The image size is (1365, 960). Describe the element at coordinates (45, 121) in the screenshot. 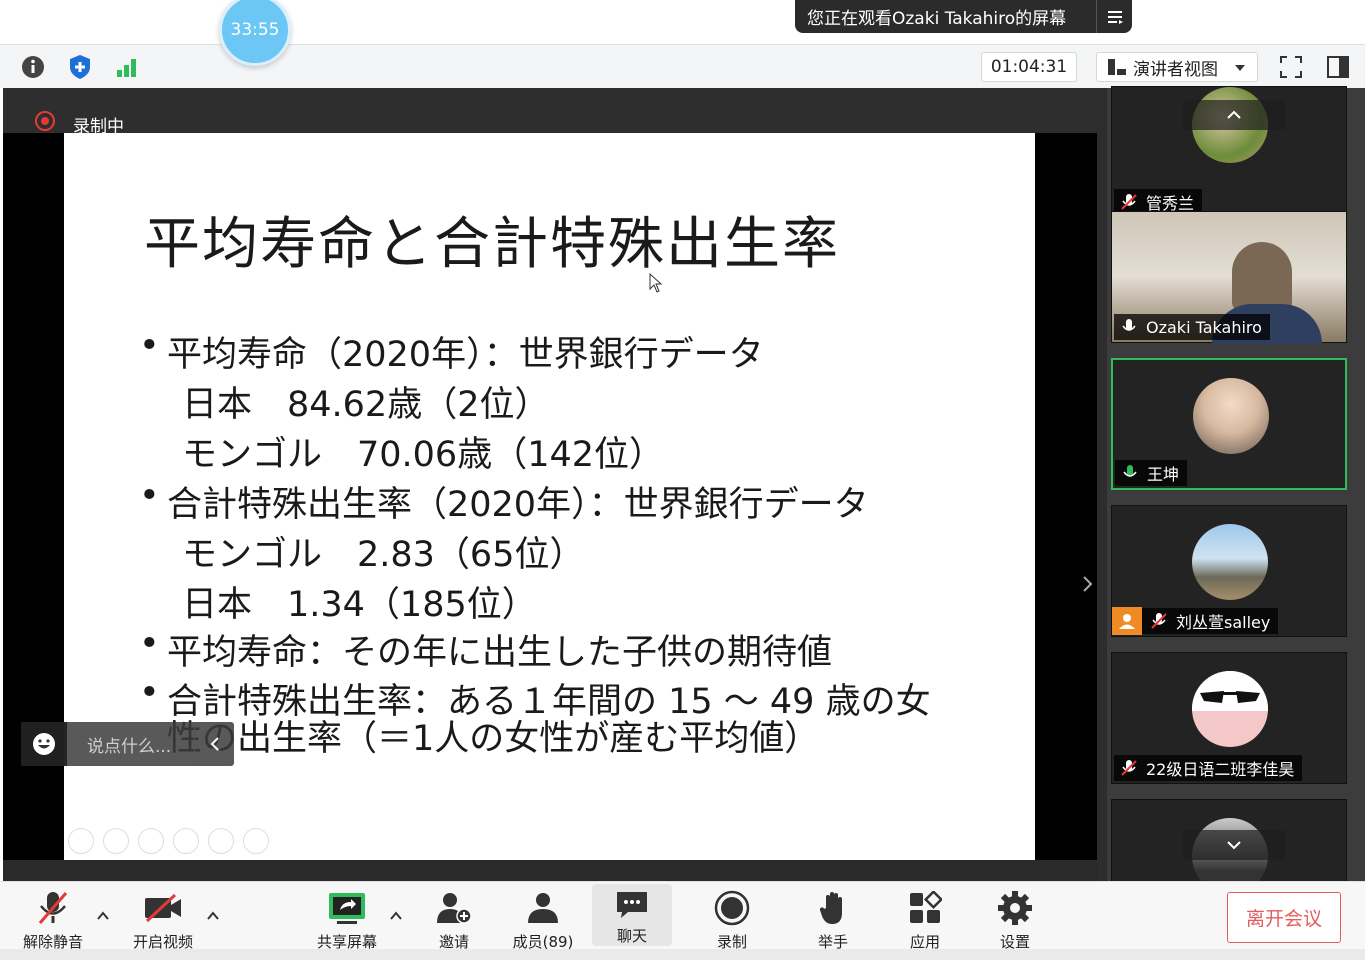

I see `recording-dot-icon` at that location.